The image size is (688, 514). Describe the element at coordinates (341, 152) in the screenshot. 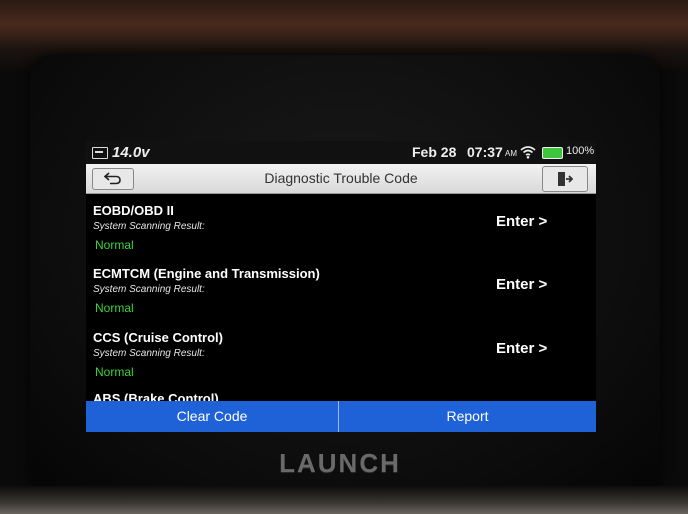

I see `status-bar: 14.0v Feb 28 07:37 AM 100%` at that location.